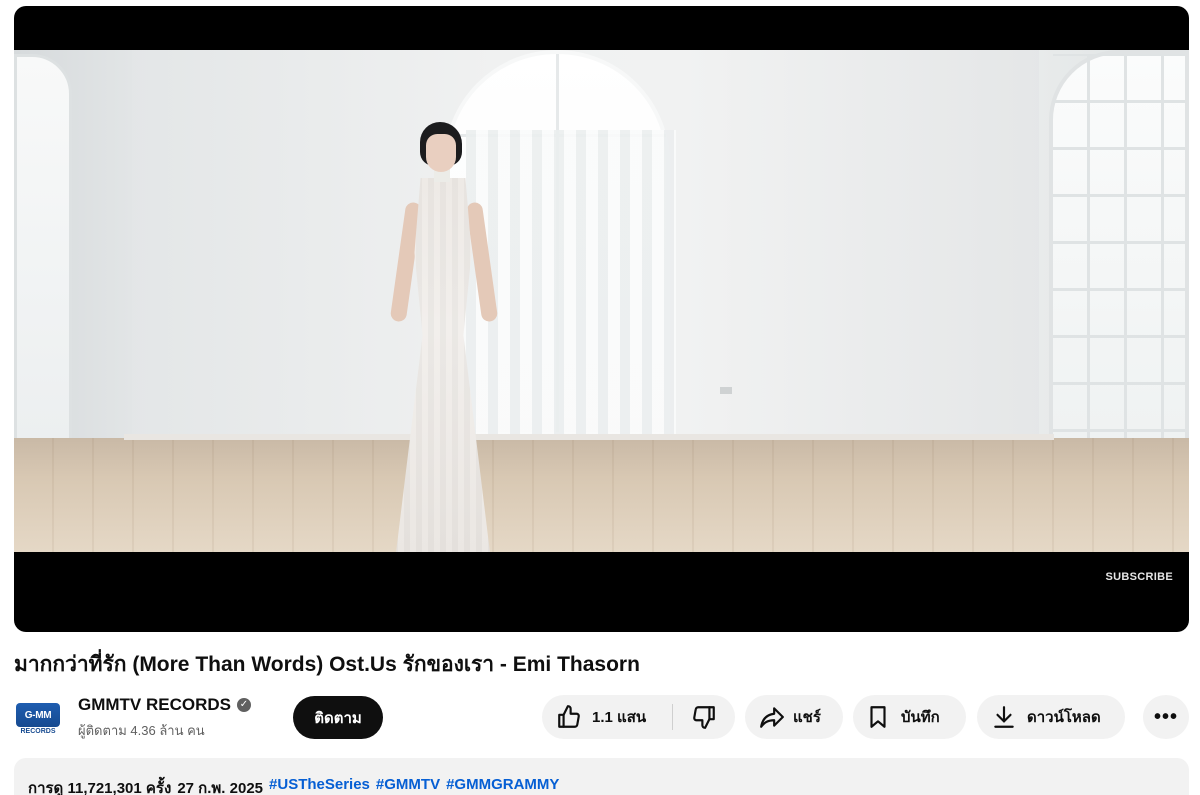  What do you see at coordinates (772, 717) in the screenshot?
I see `share-arrow-icon` at bounding box center [772, 717].